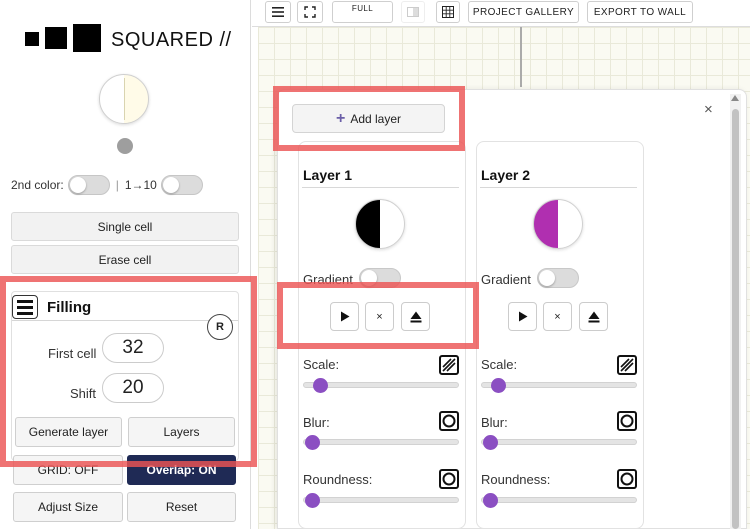 This screenshot has width=750, height=529. Describe the element at coordinates (68, 507) in the screenshot. I see `adjust-size-button: Adjust Size` at that location.